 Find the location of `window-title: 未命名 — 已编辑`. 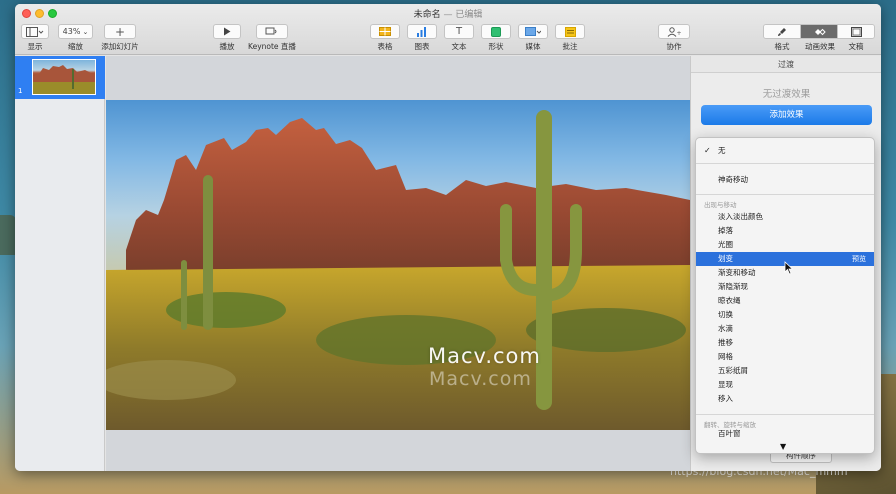

window-title: 未命名 — 已编辑 is located at coordinates (448, 13).